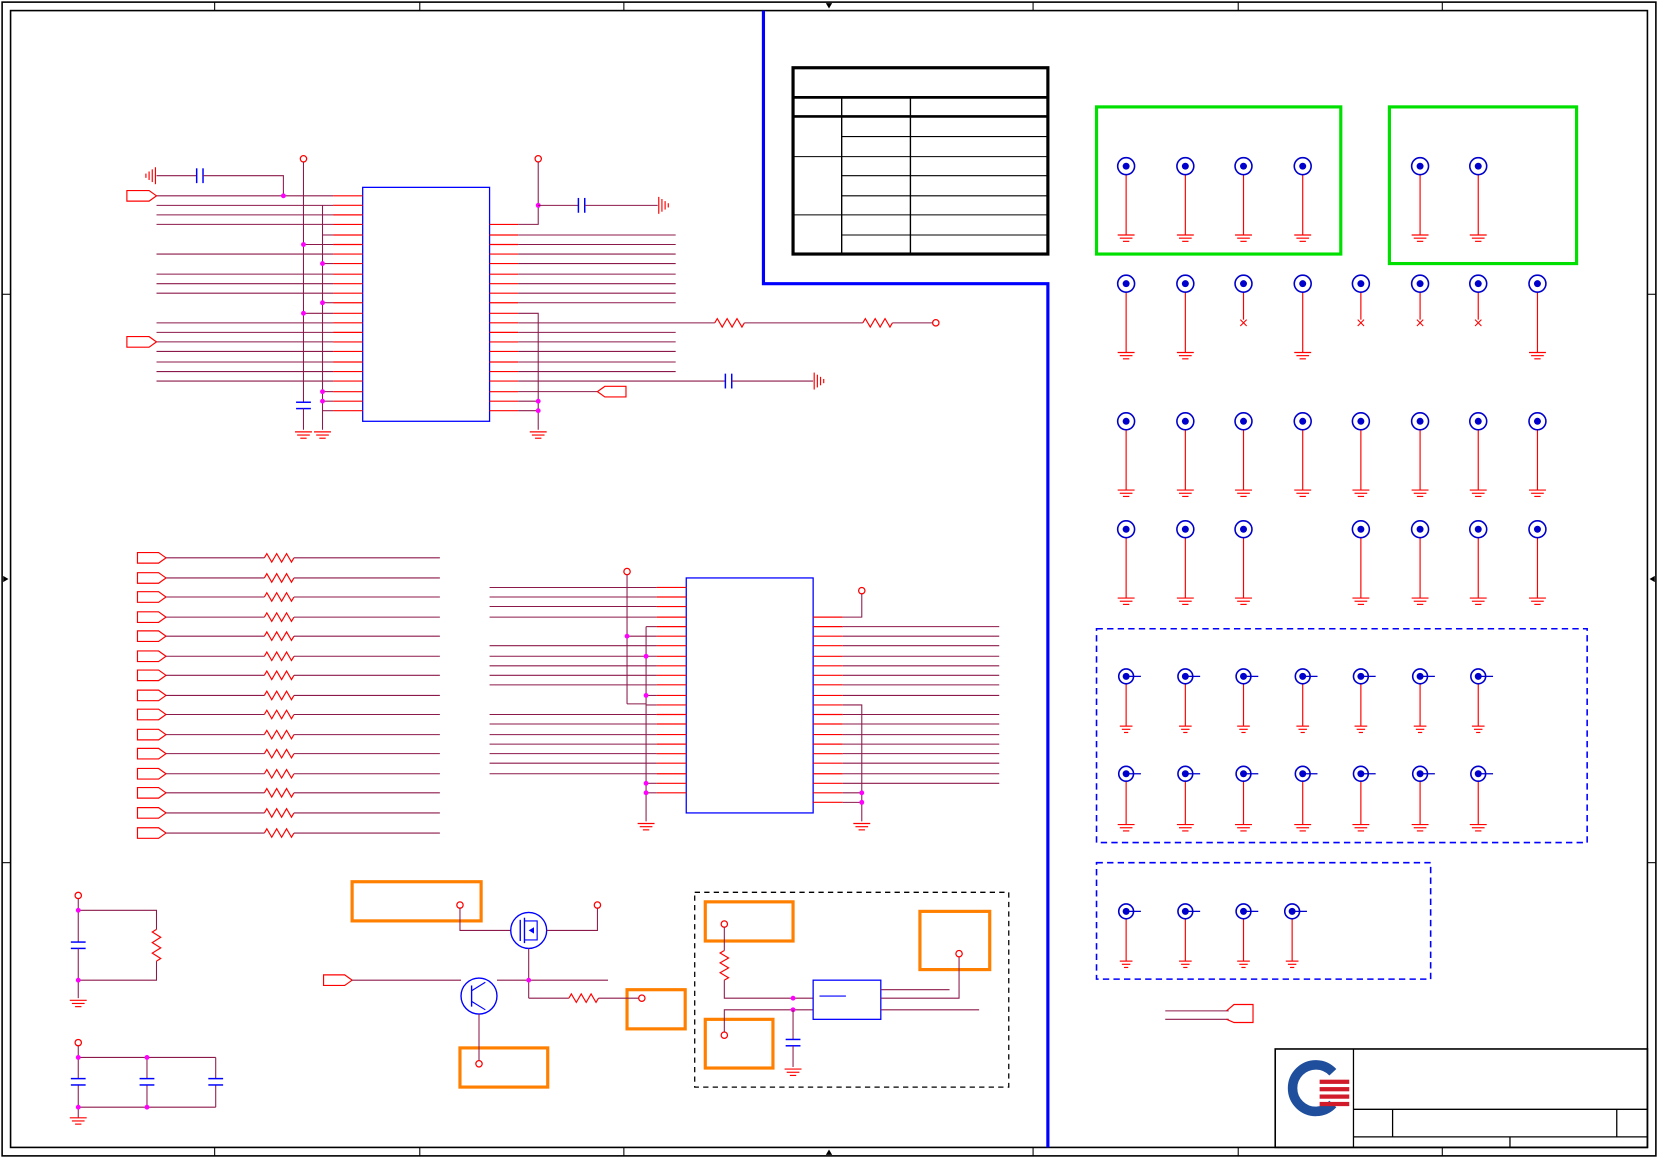 Image resolution: width=1658 pixels, height=1158 pixels. What do you see at coordinates (1361, 323) in the screenshot?
I see `no-connect-mark` at bounding box center [1361, 323].